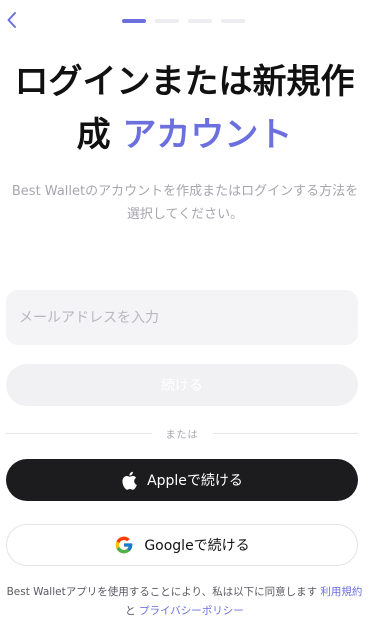  I want to click on back-button, so click(12, 20).